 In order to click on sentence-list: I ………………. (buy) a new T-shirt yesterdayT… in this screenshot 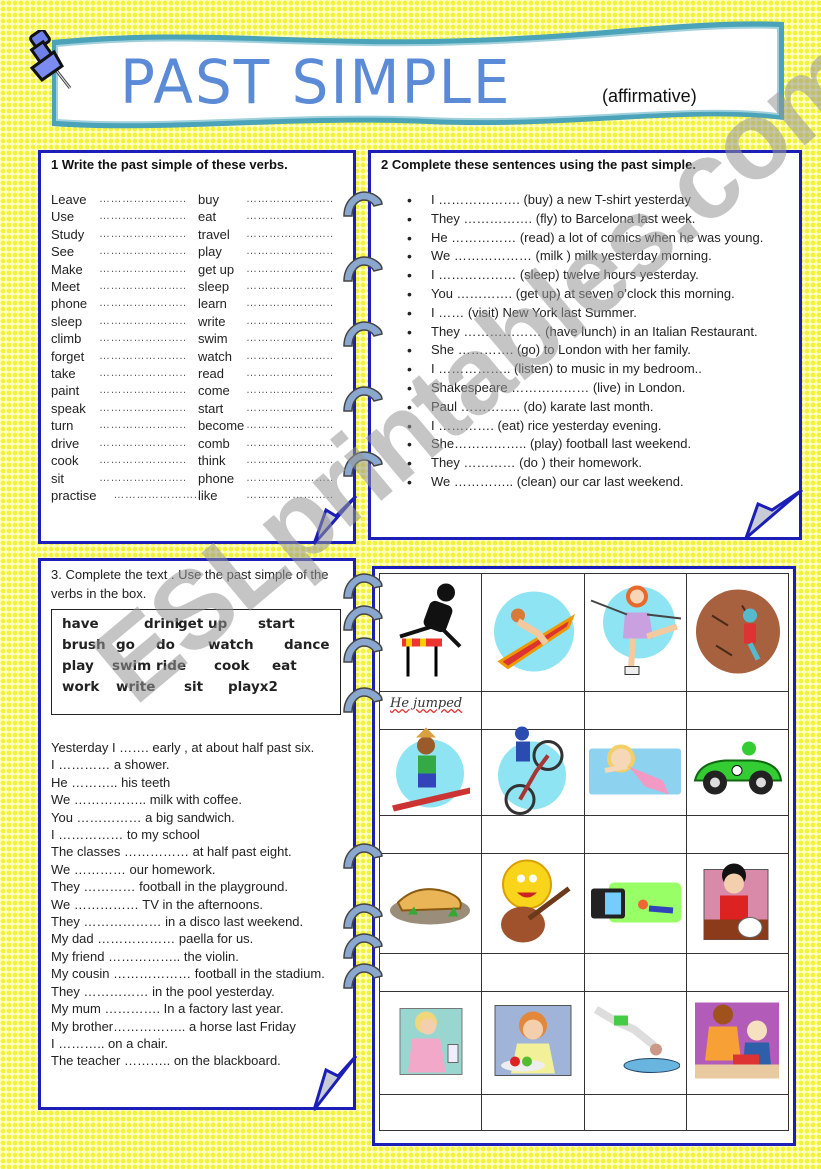, I will do `click(585, 341)`.